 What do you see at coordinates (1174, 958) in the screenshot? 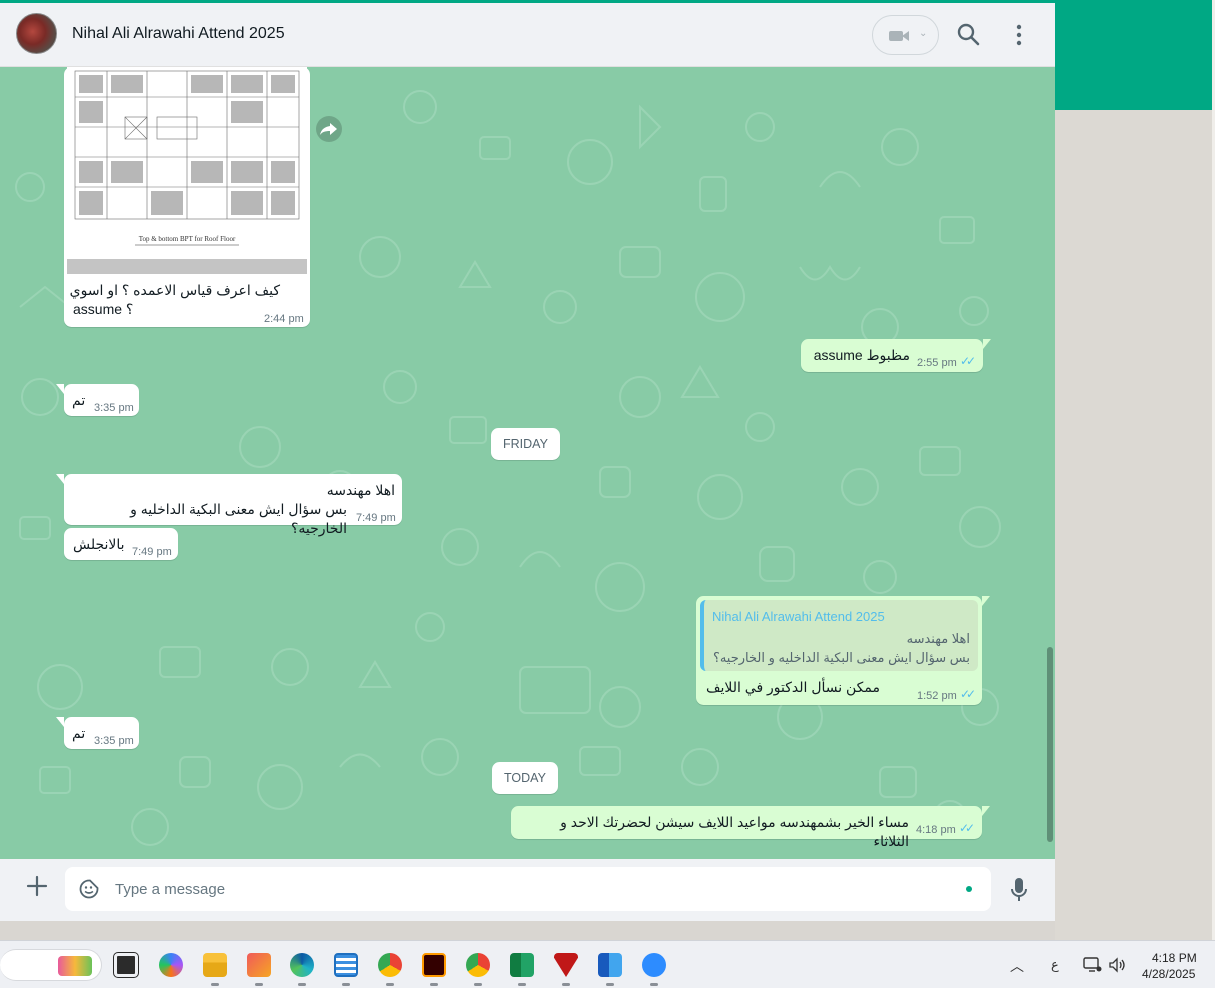
I see `clock-time: 4:18 PM` at bounding box center [1174, 958].